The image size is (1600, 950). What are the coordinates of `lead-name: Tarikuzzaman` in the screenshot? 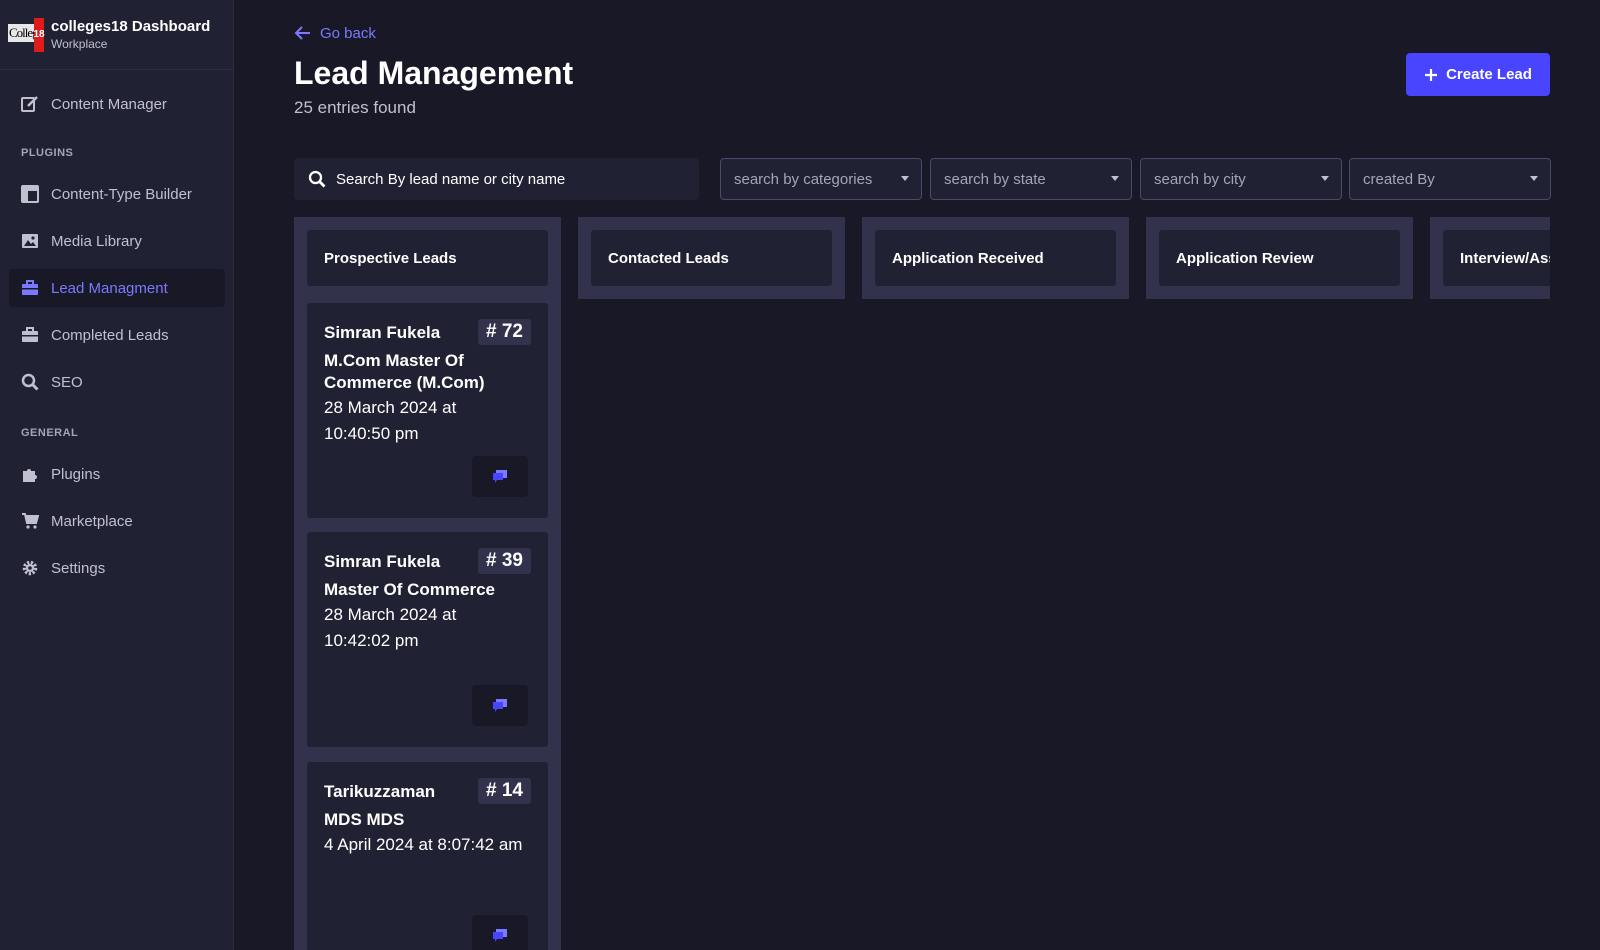 It's located at (380, 791).